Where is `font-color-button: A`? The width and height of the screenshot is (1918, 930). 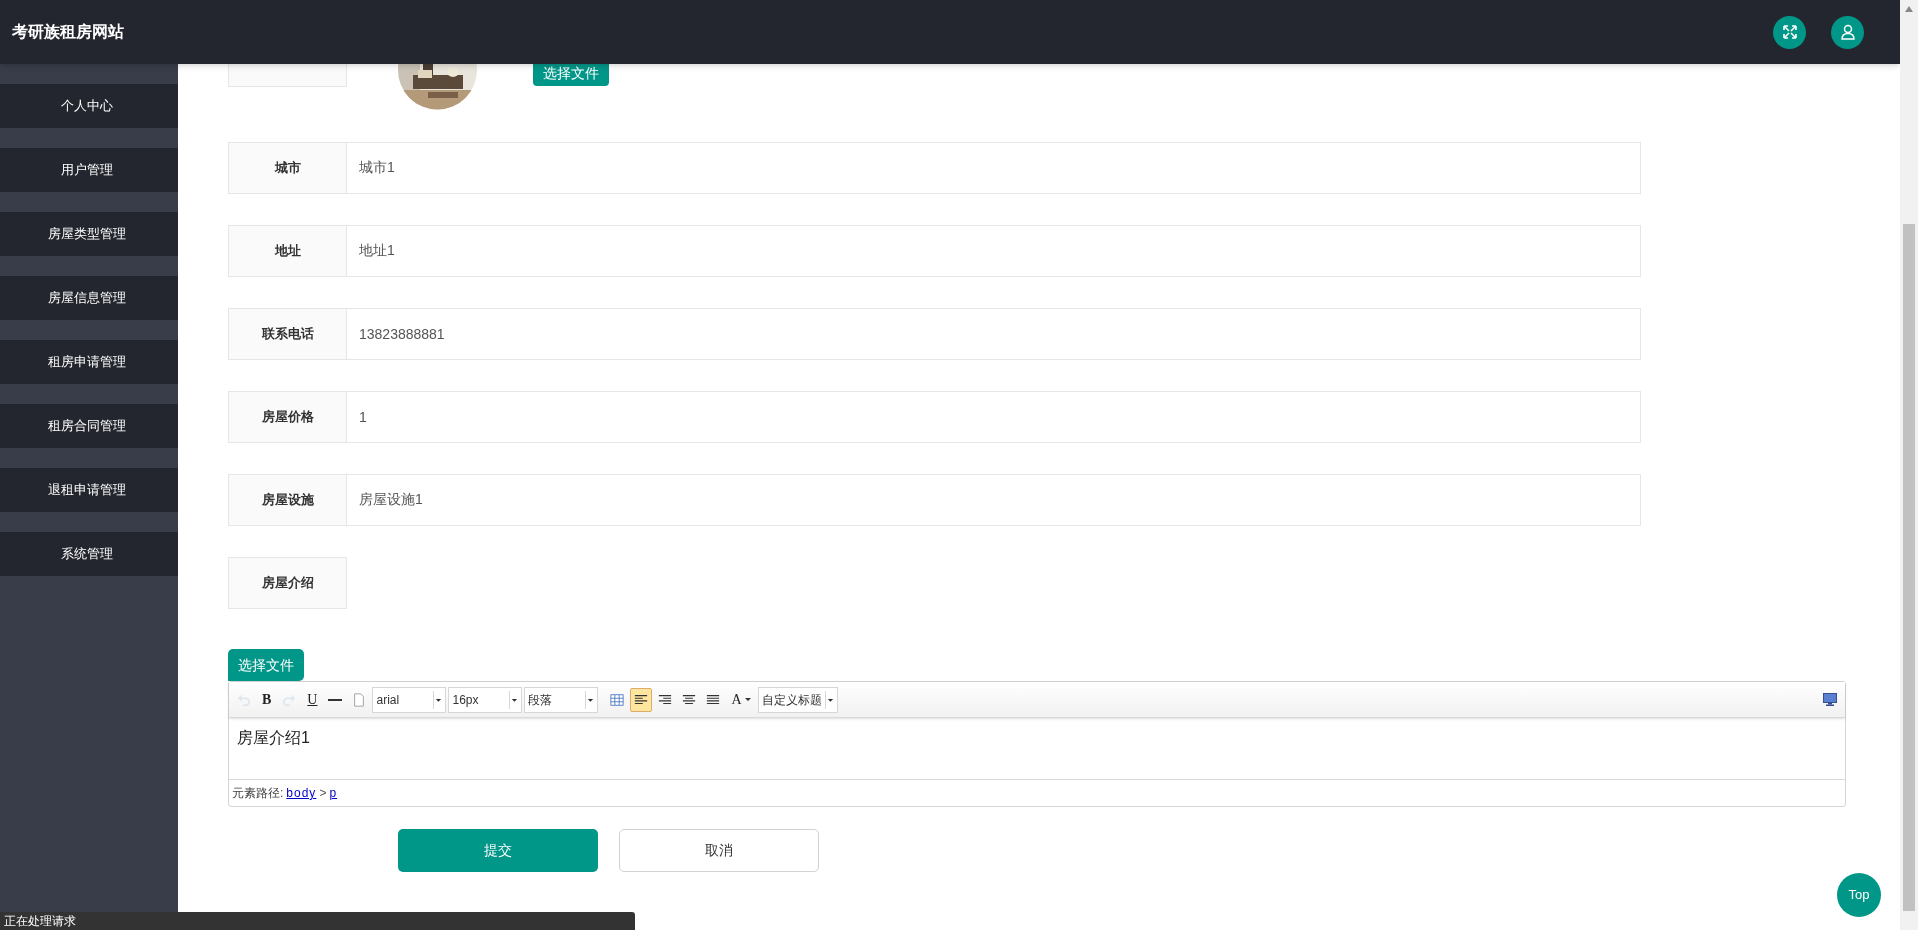
font-color-button: A is located at coordinates (741, 699).